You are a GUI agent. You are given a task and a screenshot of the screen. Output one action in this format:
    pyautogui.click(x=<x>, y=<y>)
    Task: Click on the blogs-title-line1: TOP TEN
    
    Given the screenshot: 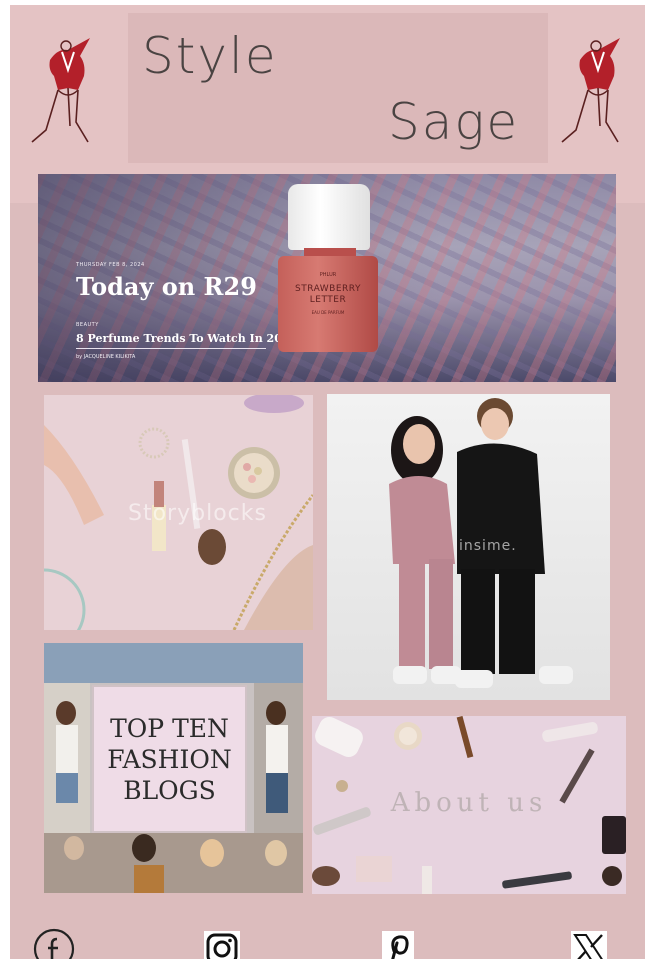 What is the action you would take?
    pyautogui.click(x=169, y=728)
    